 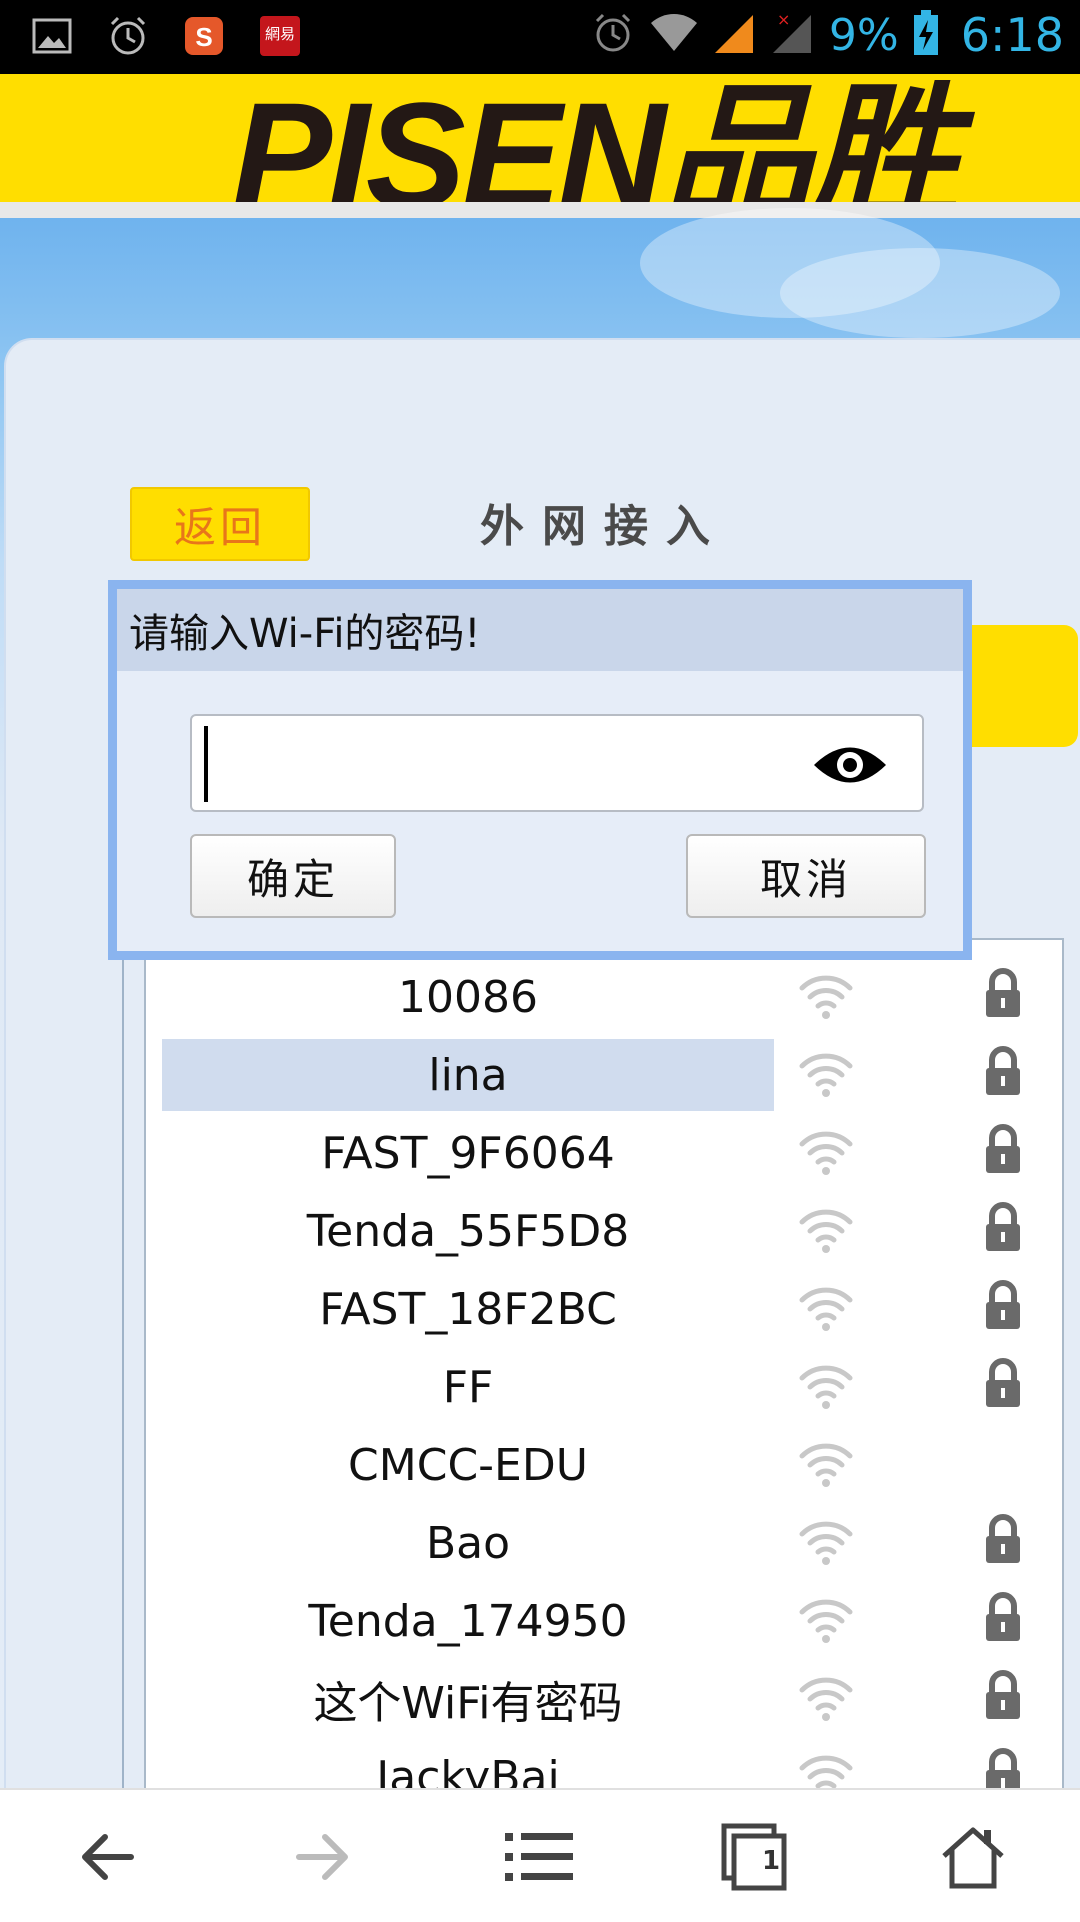 I want to click on wifi-network-name: Bao, so click(x=468, y=1543).